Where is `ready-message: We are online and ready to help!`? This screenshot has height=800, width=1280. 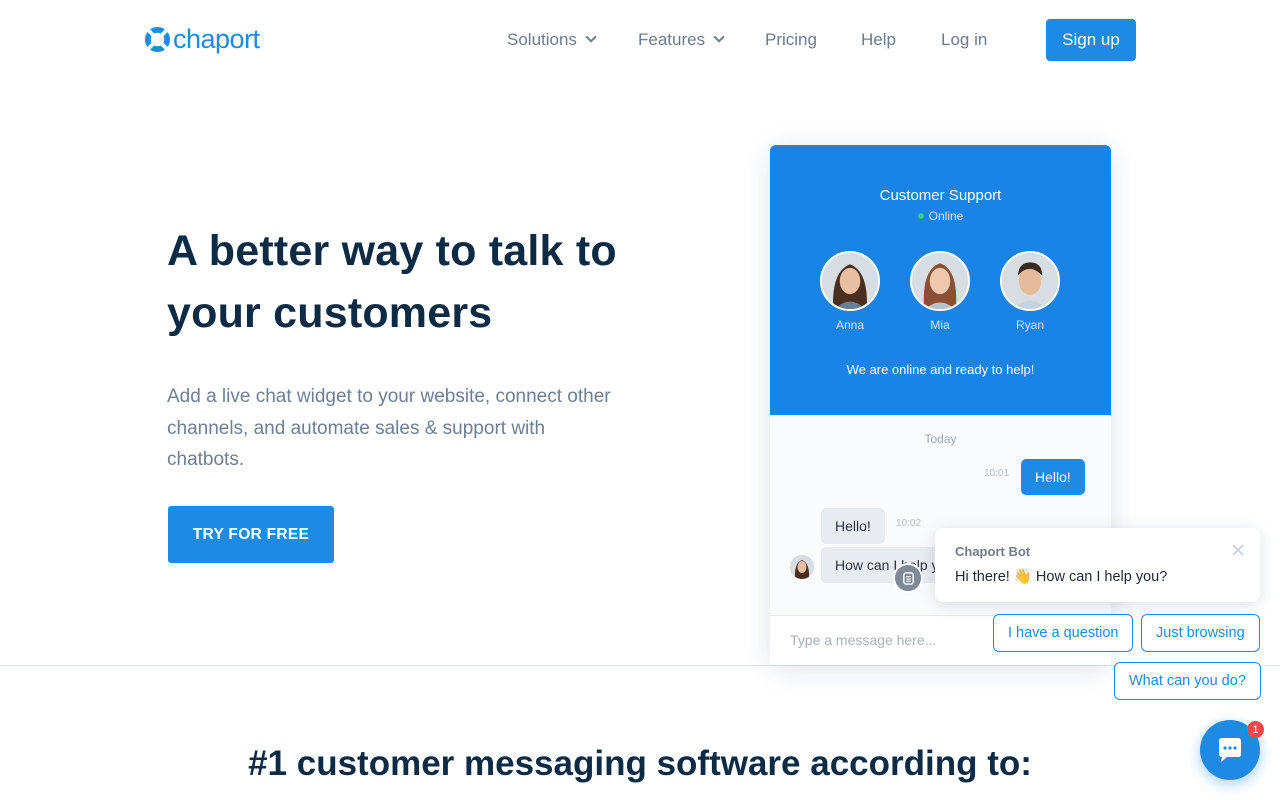 ready-message: We are online and ready to help! is located at coordinates (940, 369).